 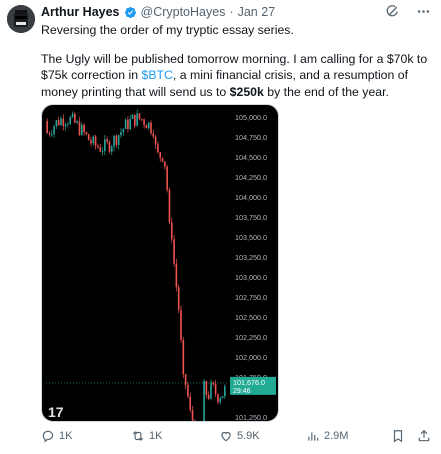 I want to click on cashtag-link: $BTC, so click(x=156, y=75).